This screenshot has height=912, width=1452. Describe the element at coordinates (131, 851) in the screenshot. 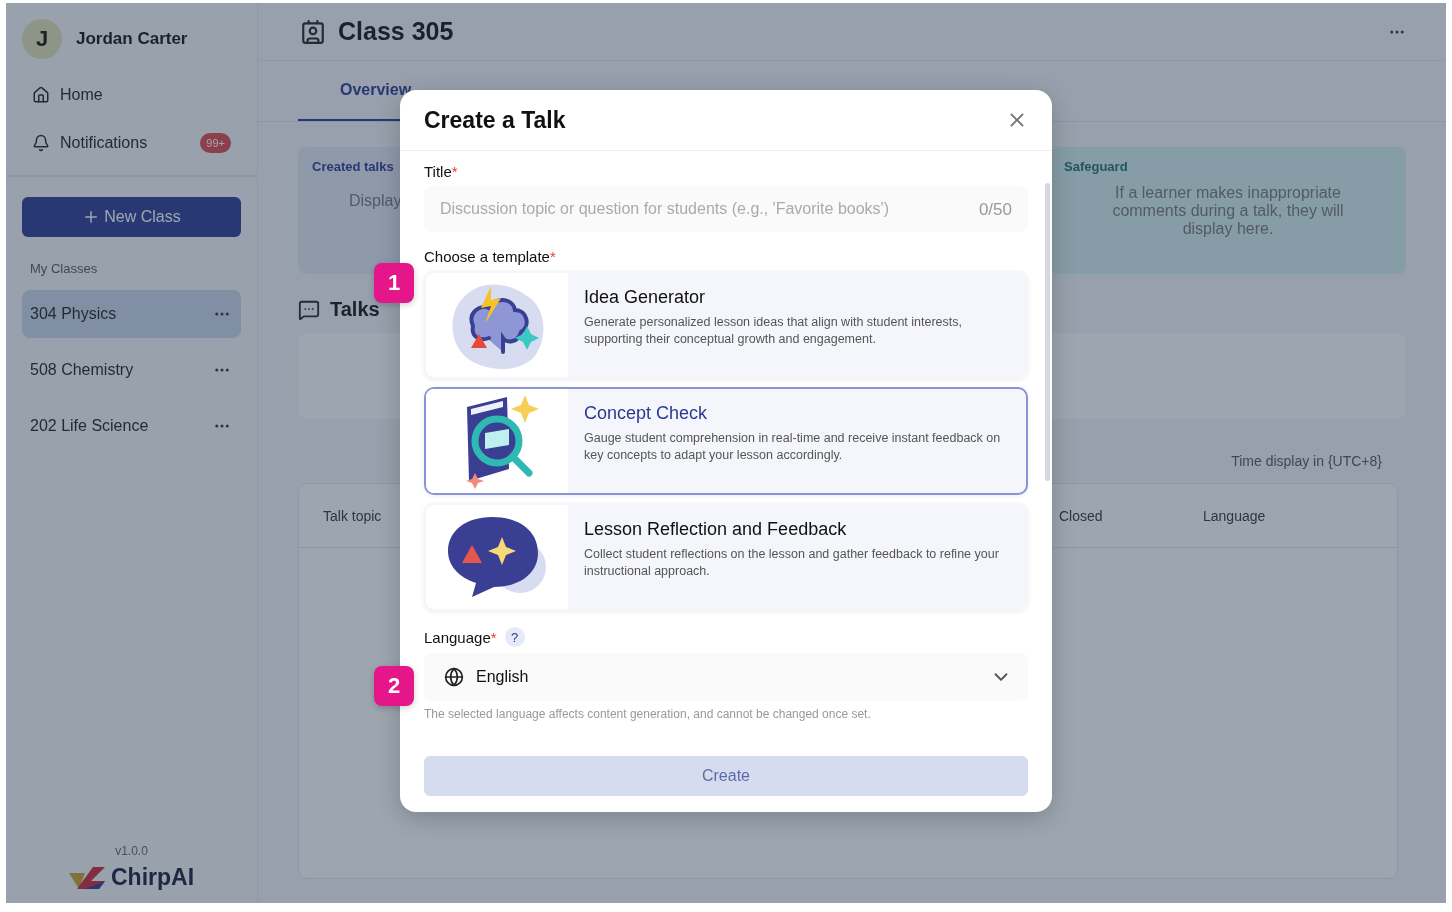

I see `version-text: v1.0.0` at that location.